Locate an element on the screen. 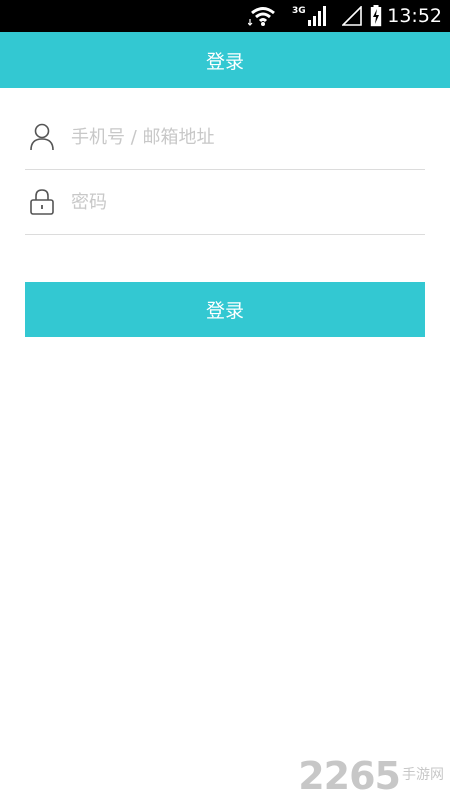 This screenshot has width=450, height=800. password-field-row is located at coordinates (225, 202).